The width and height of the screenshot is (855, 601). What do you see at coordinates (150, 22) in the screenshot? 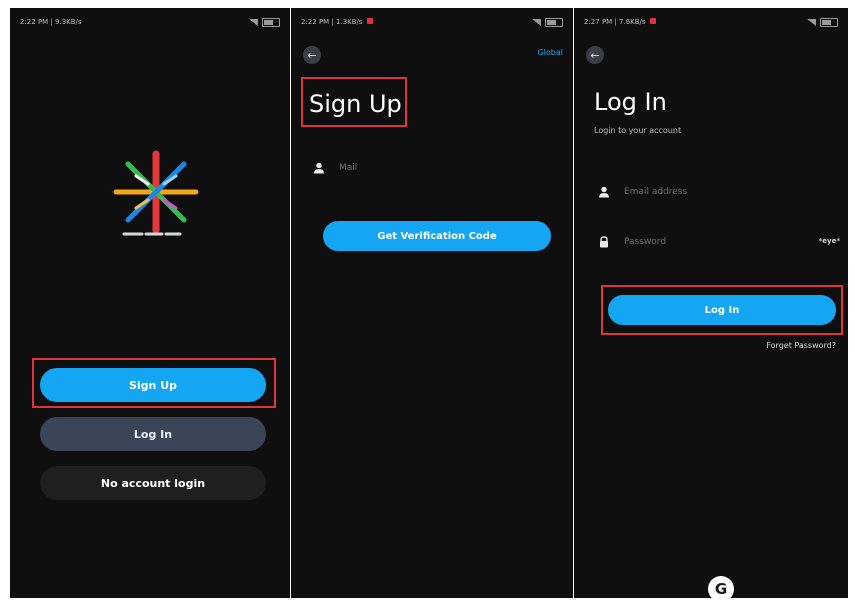
I see `status-bar: 2:22 PM | 9.3KB/s` at bounding box center [150, 22].